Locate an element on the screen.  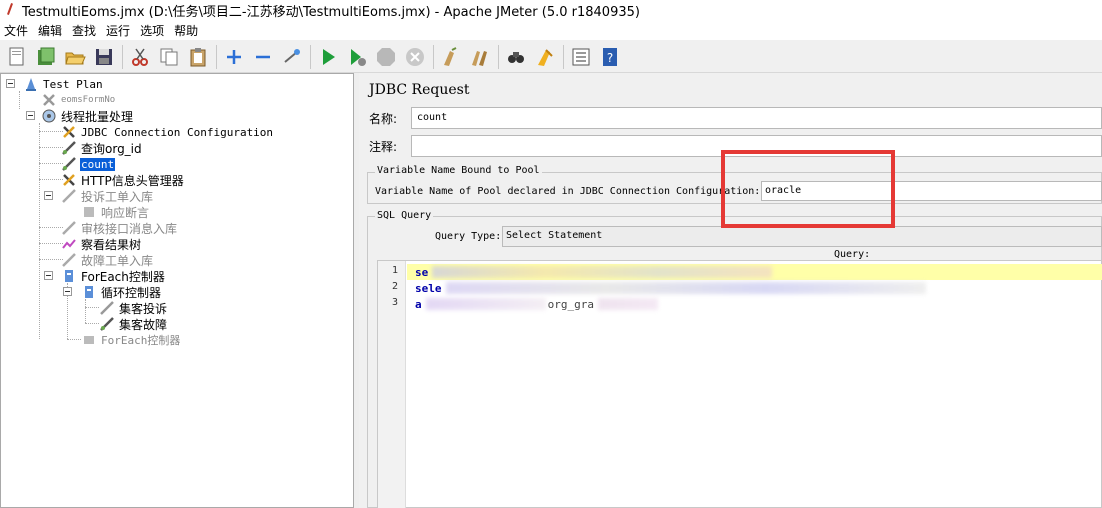
tree-item-label: 察看结果树 is located at coordinates (111, 244).